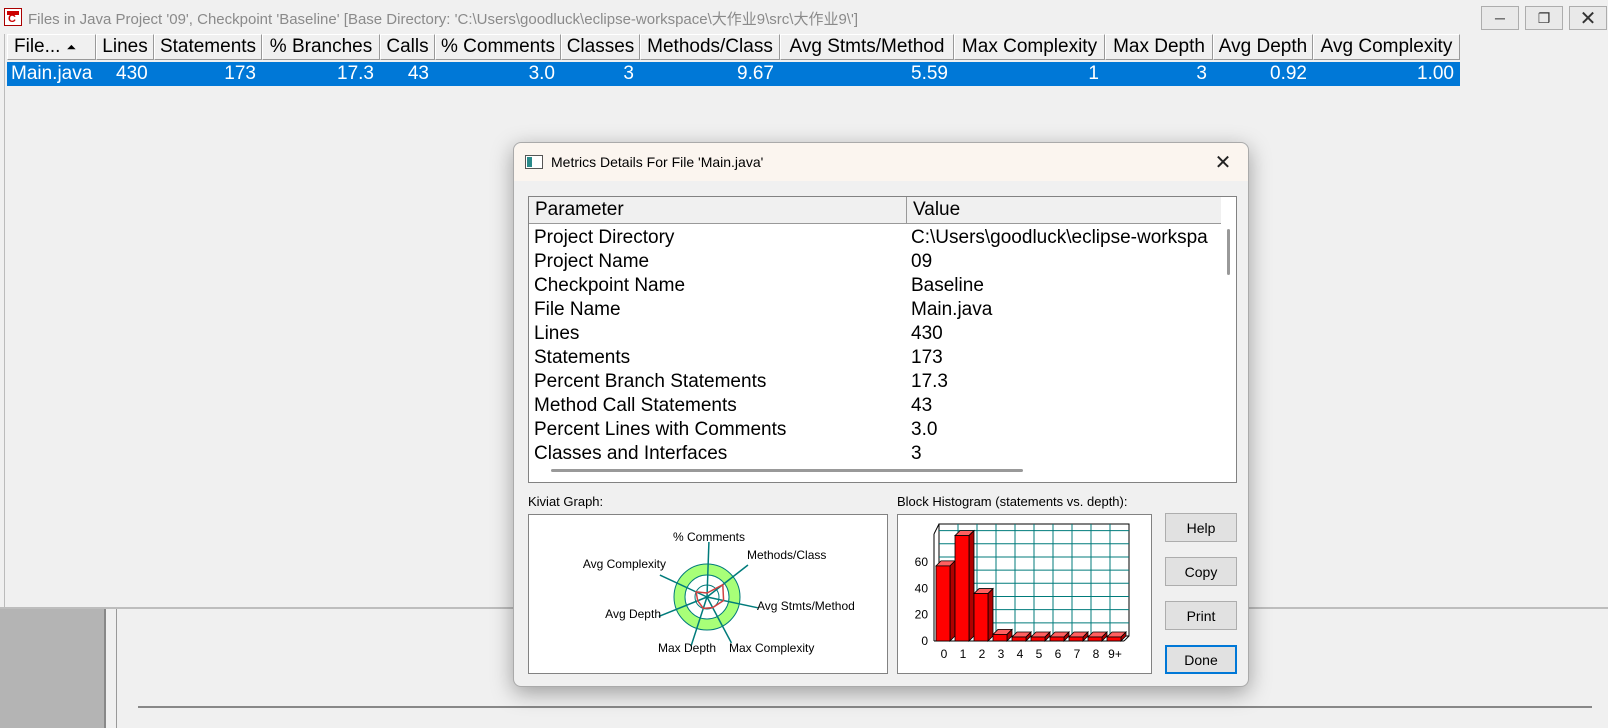 This screenshot has width=1608, height=728. What do you see at coordinates (929, 381) in the screenshot?
I see `value-cell: 17.3` at bounding box center [929, 381].